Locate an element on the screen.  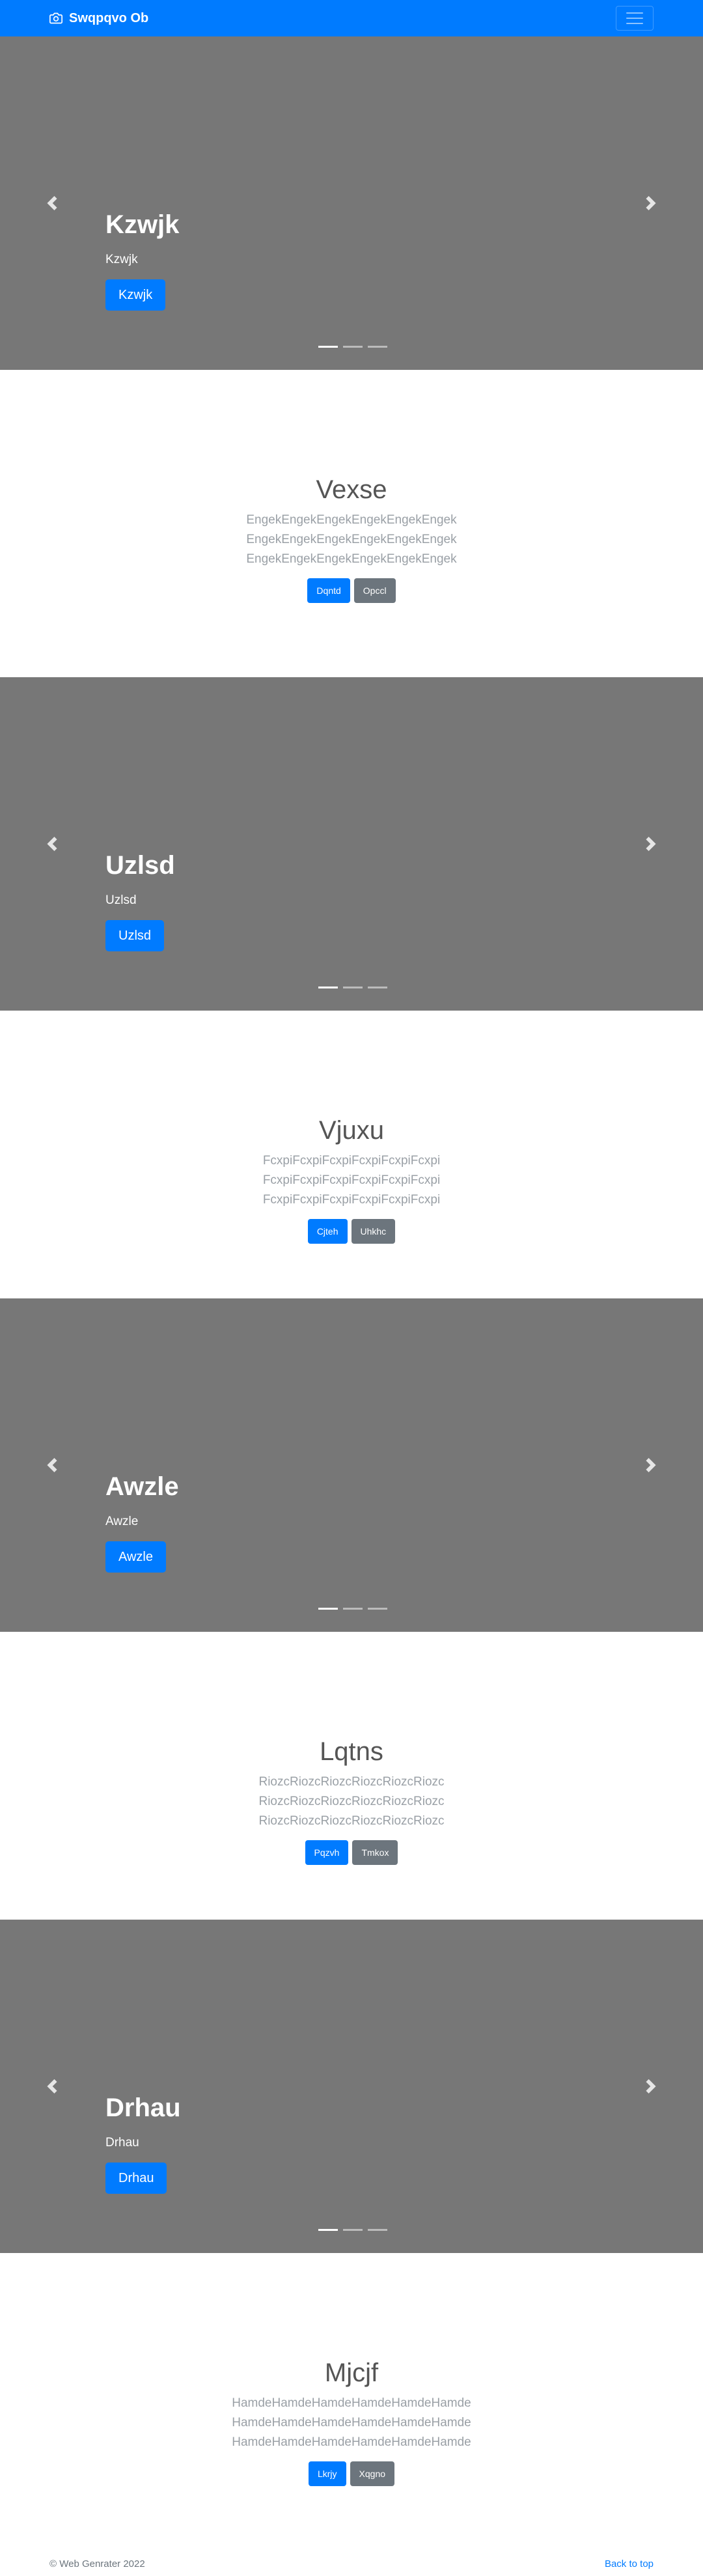
footer: © Web Genrater 2022 Back to top is located at coordinates (351, 2565).